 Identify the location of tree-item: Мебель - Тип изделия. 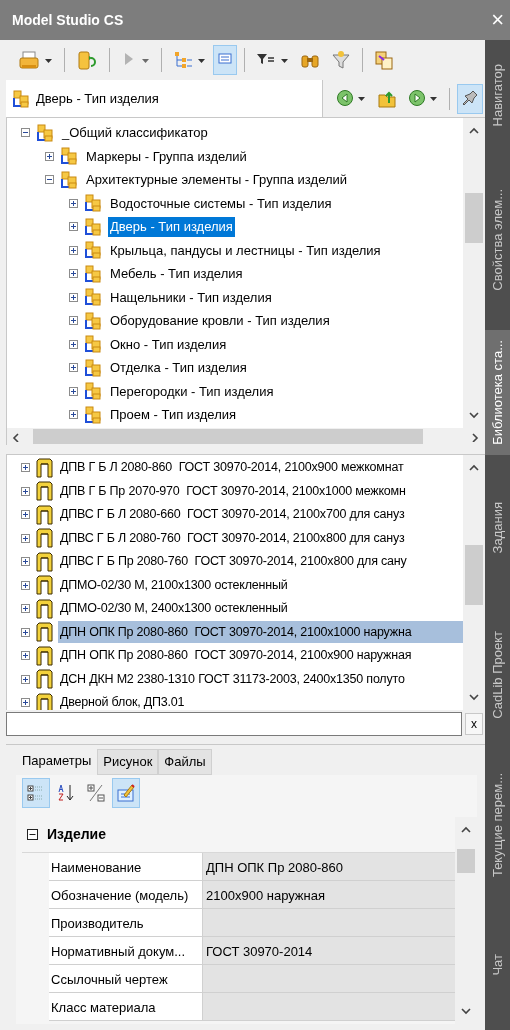
(176, 274).